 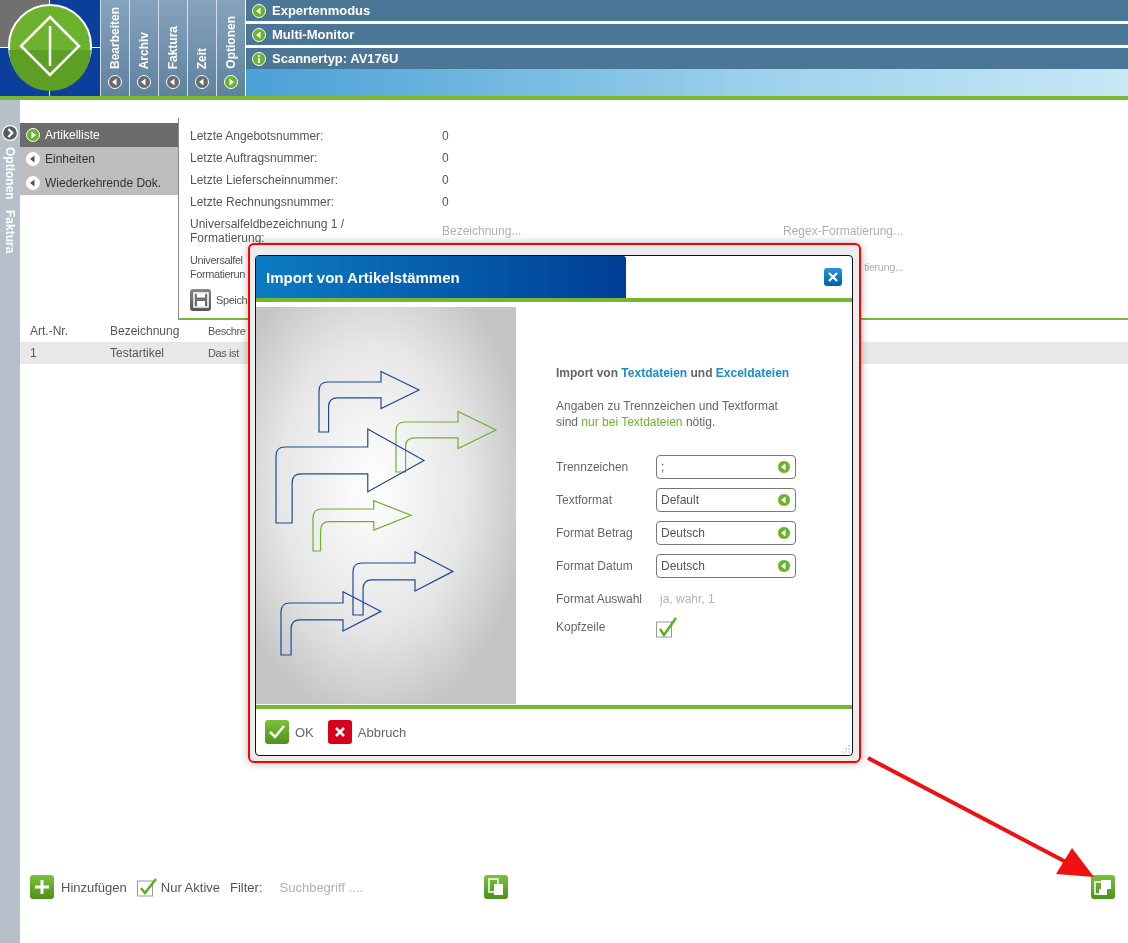 I want to click on logo-drawing, so click(x=50, y=48).